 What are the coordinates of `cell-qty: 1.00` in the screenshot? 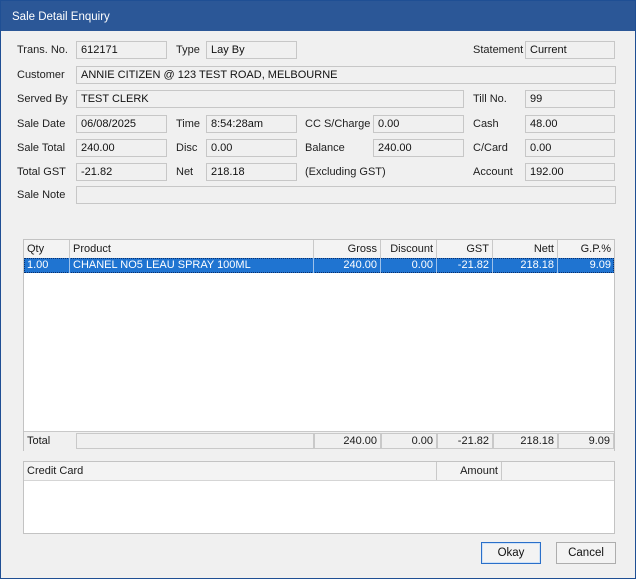 It's located at (47, 265).